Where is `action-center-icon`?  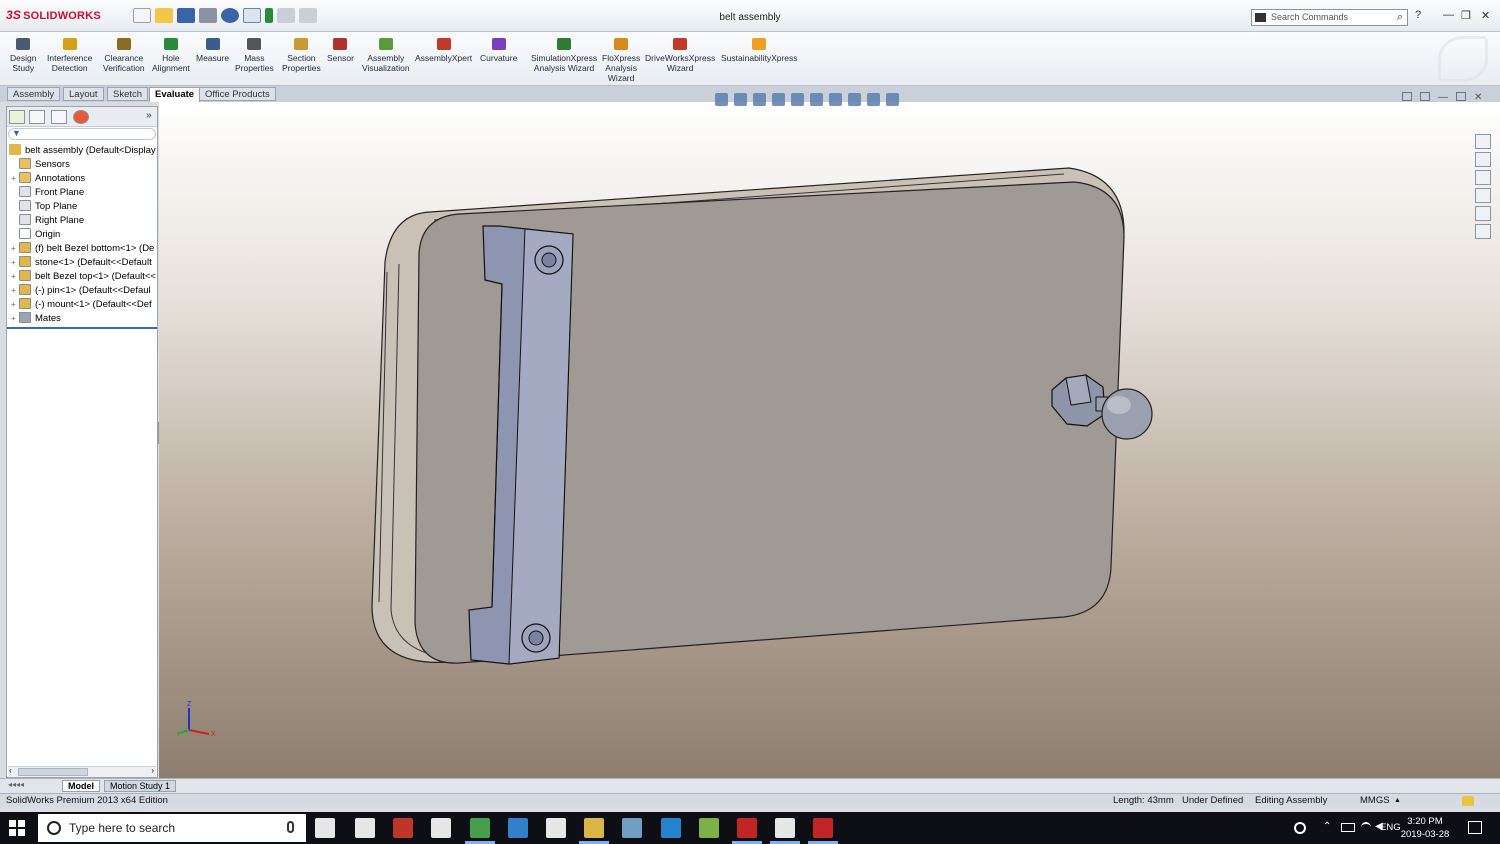
action-center-icon is located at coordinates (1475, 827).